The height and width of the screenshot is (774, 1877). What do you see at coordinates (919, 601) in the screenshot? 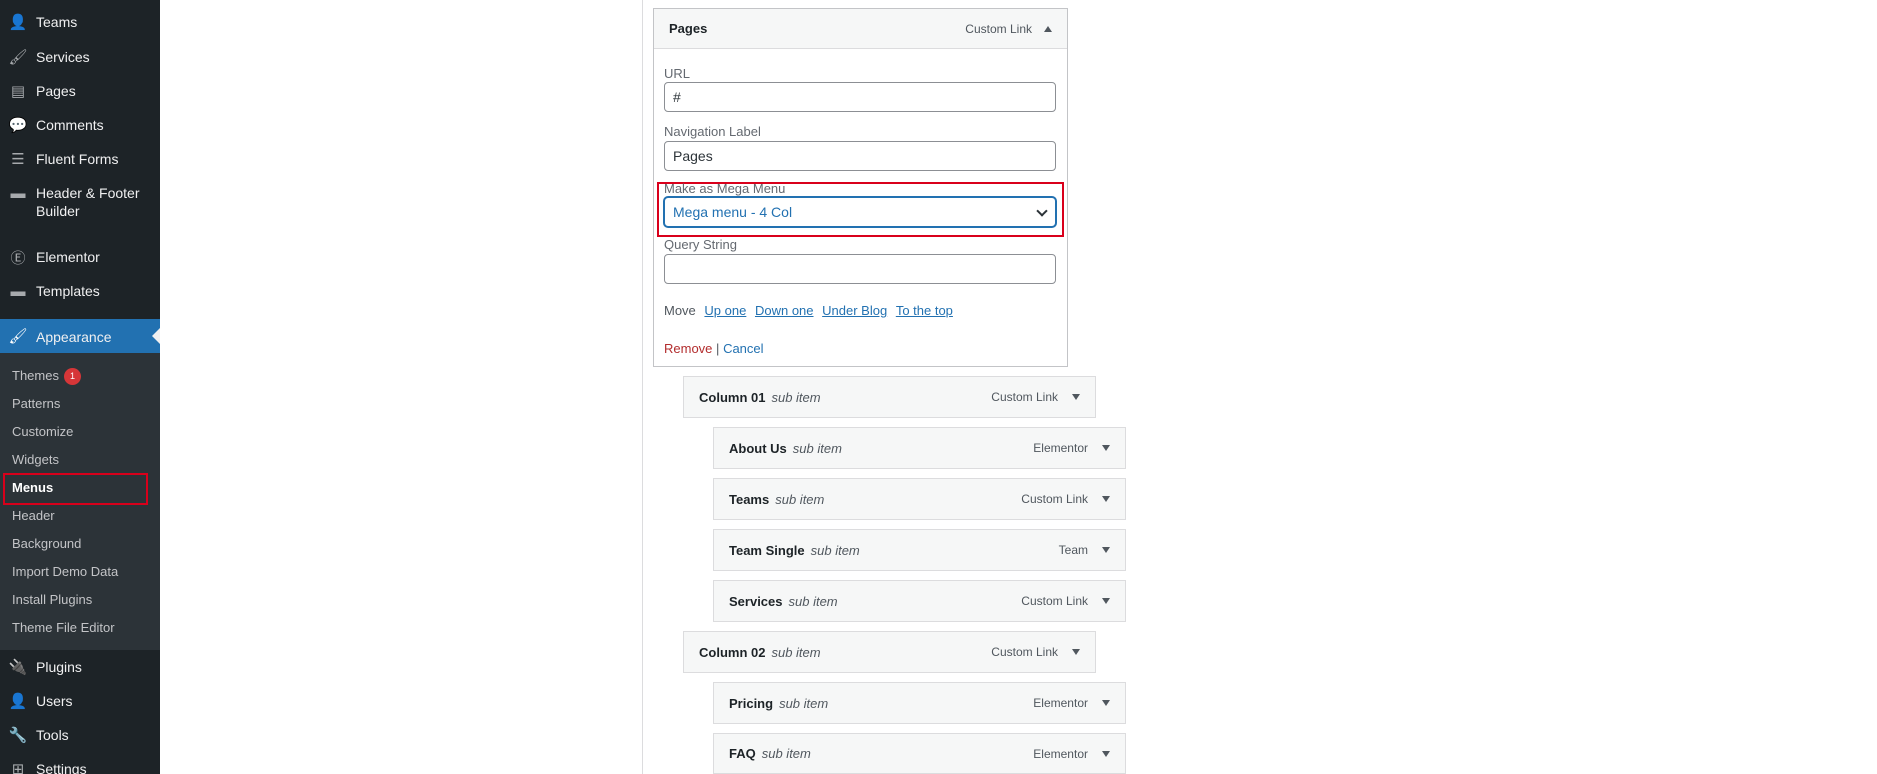
I see `menu-row-services: Services sub item Custom Link` at bounding box center [919, 601].